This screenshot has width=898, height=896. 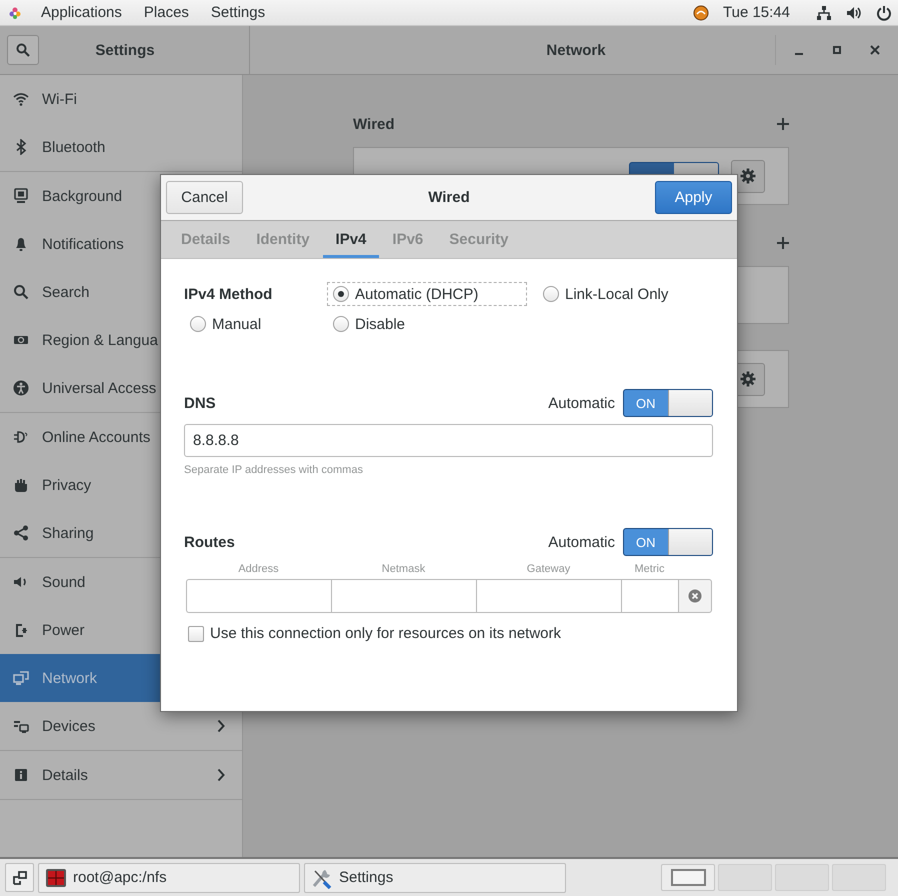 I want to click on window-title: Network, so click(x=576, y=50).